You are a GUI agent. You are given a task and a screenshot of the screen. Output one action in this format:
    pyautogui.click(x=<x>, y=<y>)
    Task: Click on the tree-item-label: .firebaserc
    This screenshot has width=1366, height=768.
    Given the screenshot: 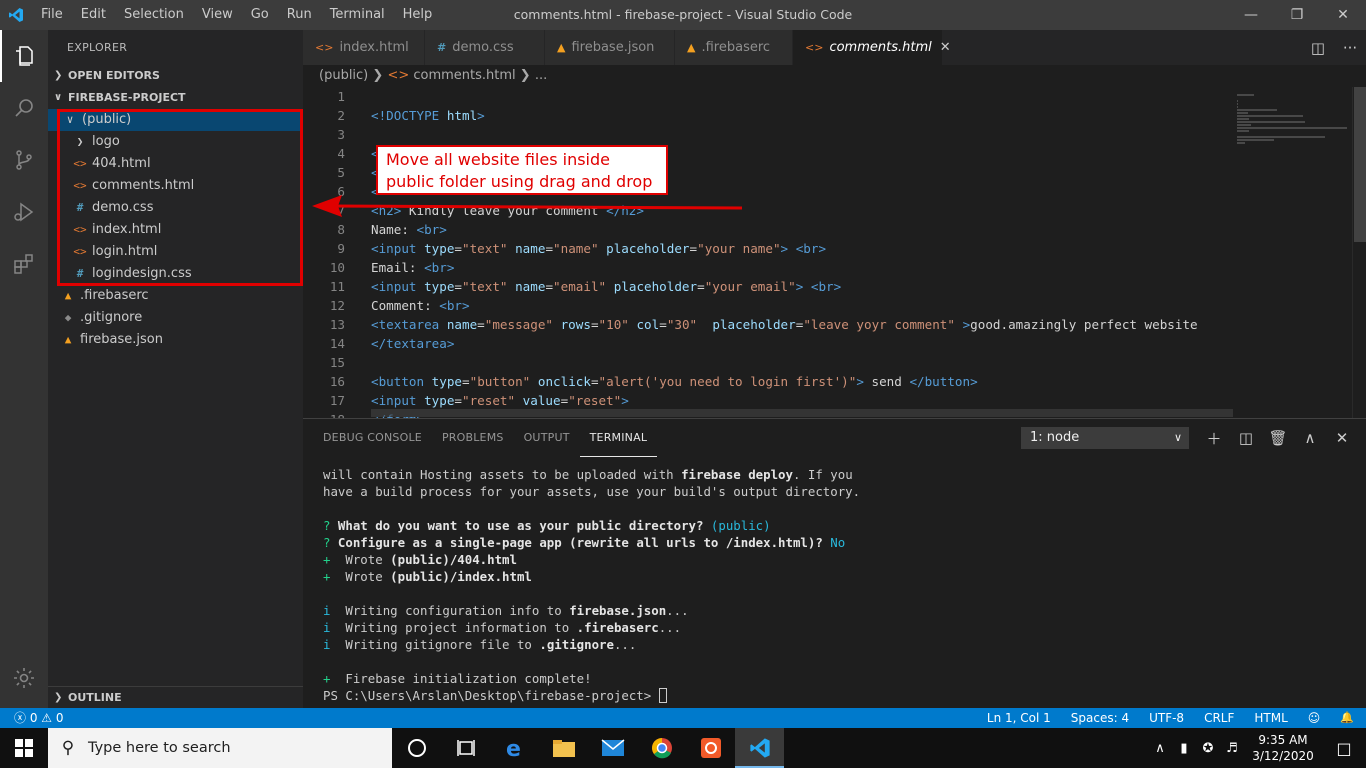 What is the action you would take?
    pyautogui.click(x=114, y=295)
    